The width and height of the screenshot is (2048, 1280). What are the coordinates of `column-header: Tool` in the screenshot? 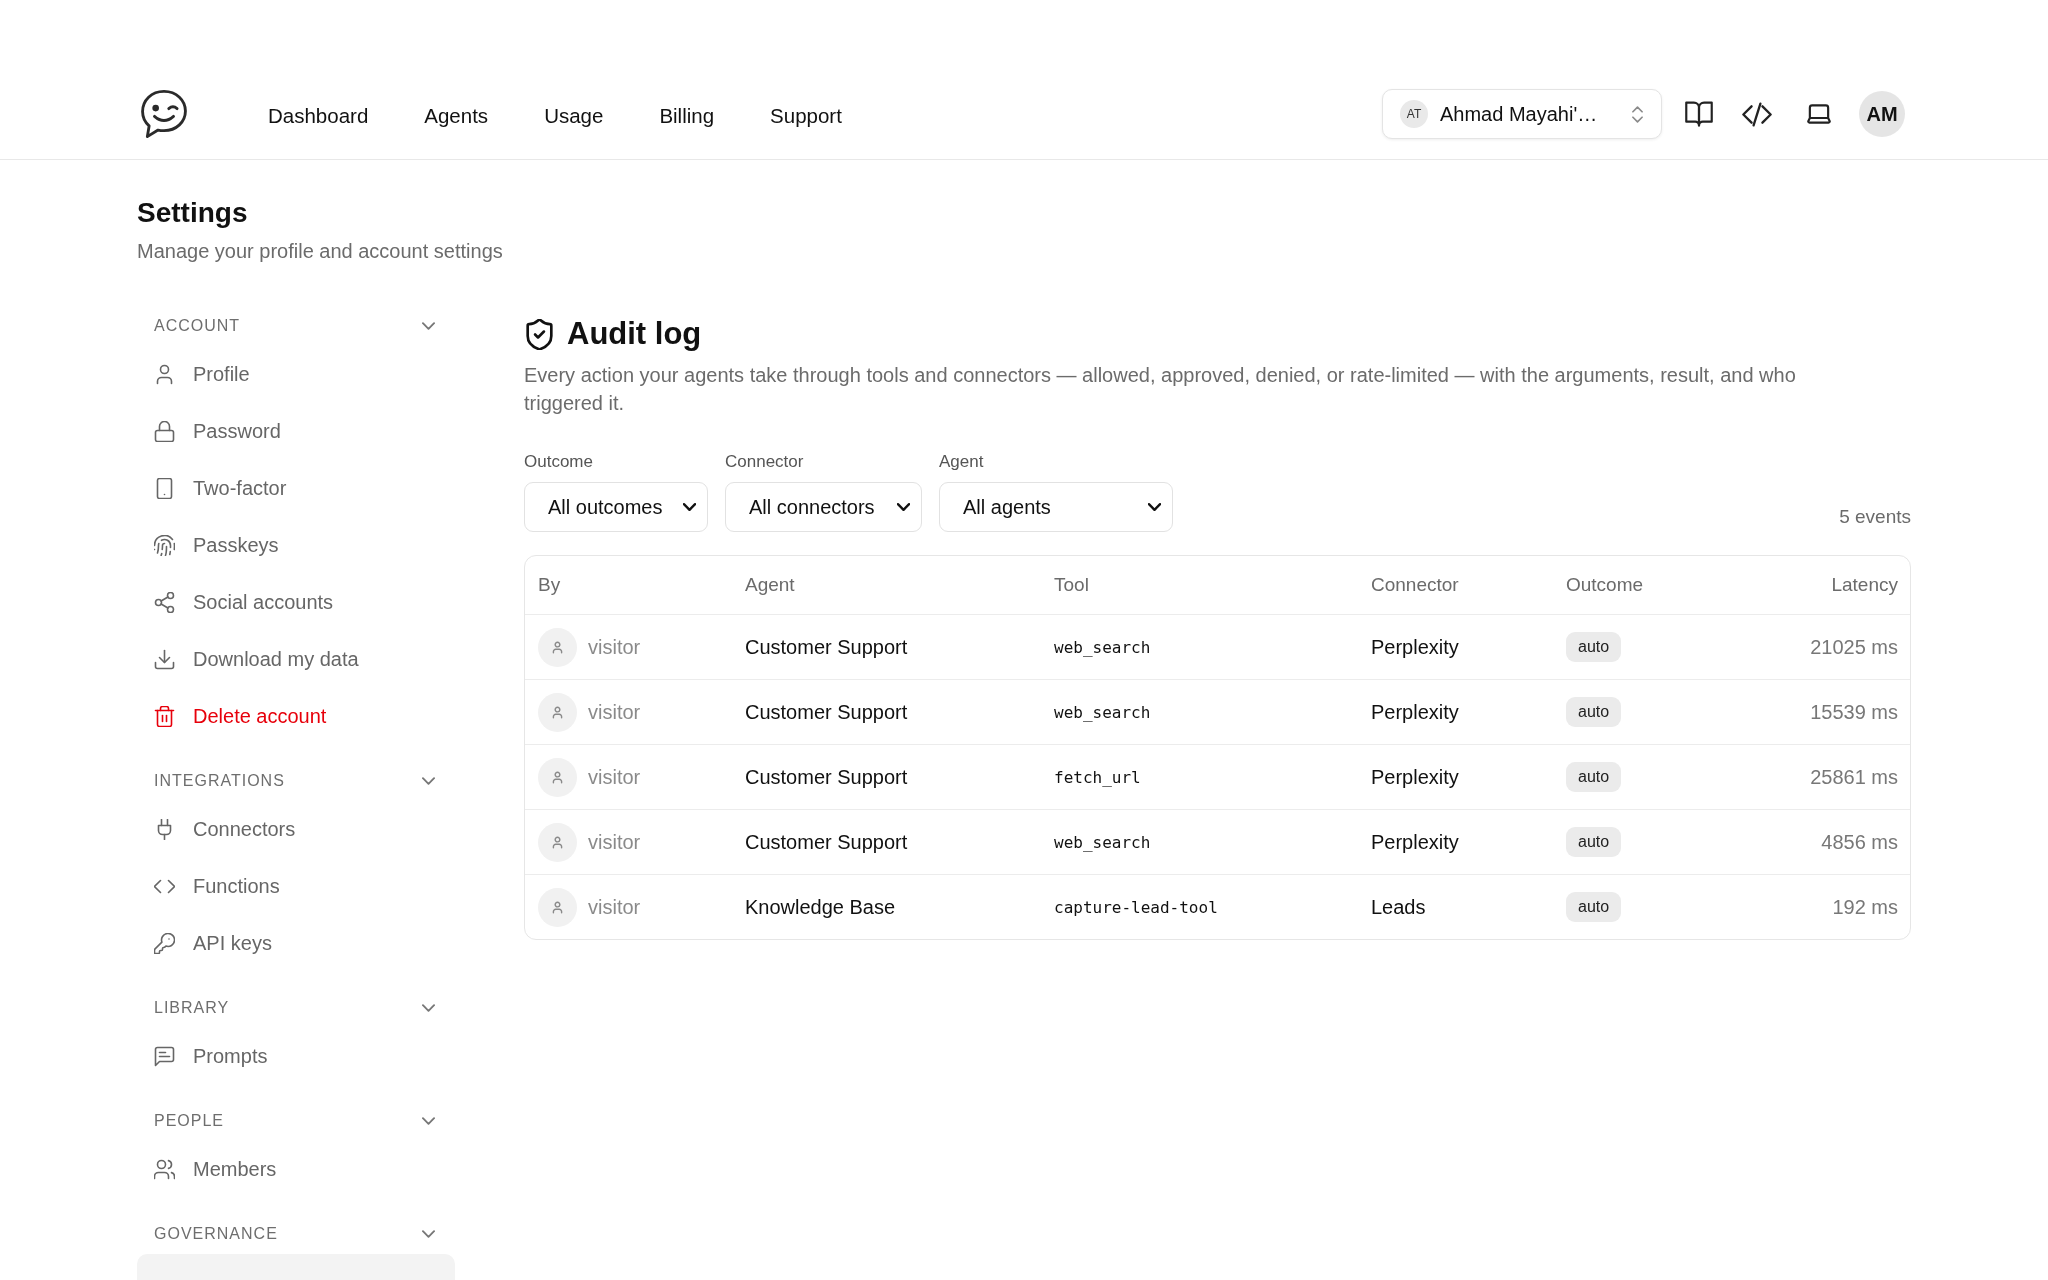 It's located at (1071, 585).